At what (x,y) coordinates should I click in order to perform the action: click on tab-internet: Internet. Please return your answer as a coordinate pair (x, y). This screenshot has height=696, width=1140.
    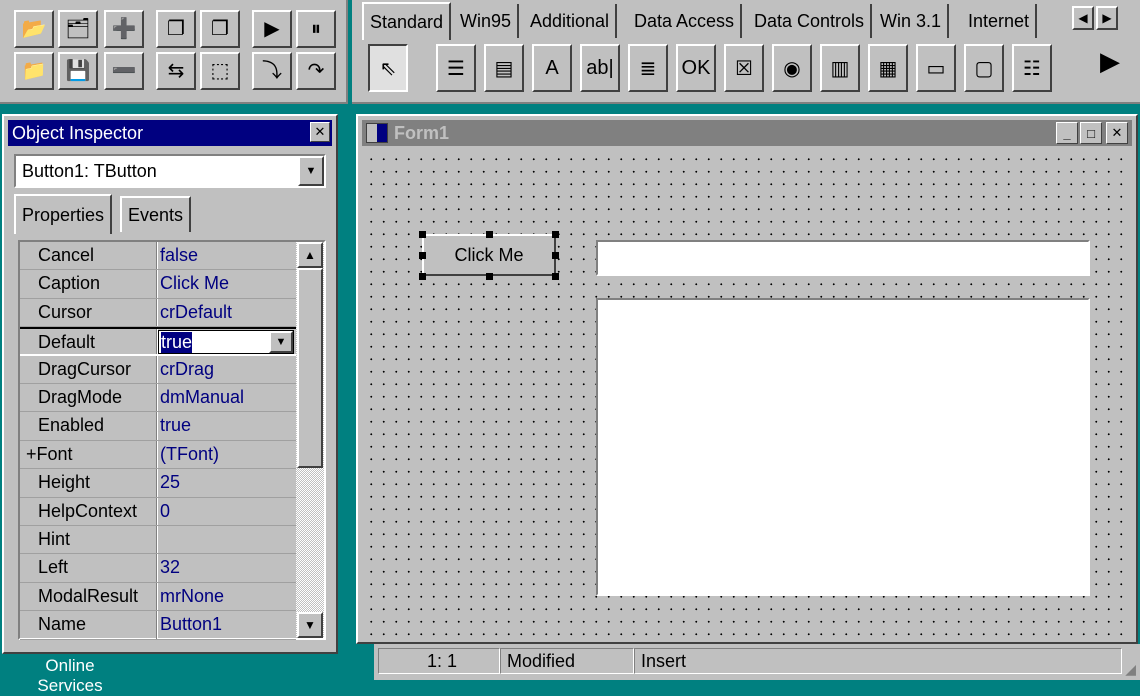
    Looking at the image, I should click on (1000, 21).